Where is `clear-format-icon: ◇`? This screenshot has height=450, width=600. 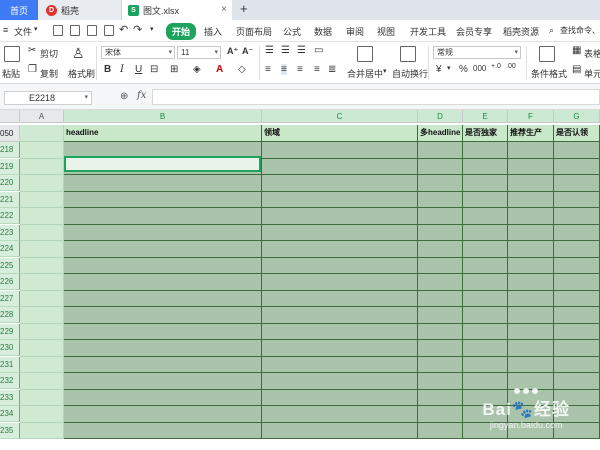 clear-format-icon: ◇ is located at coordinates (242, 69).